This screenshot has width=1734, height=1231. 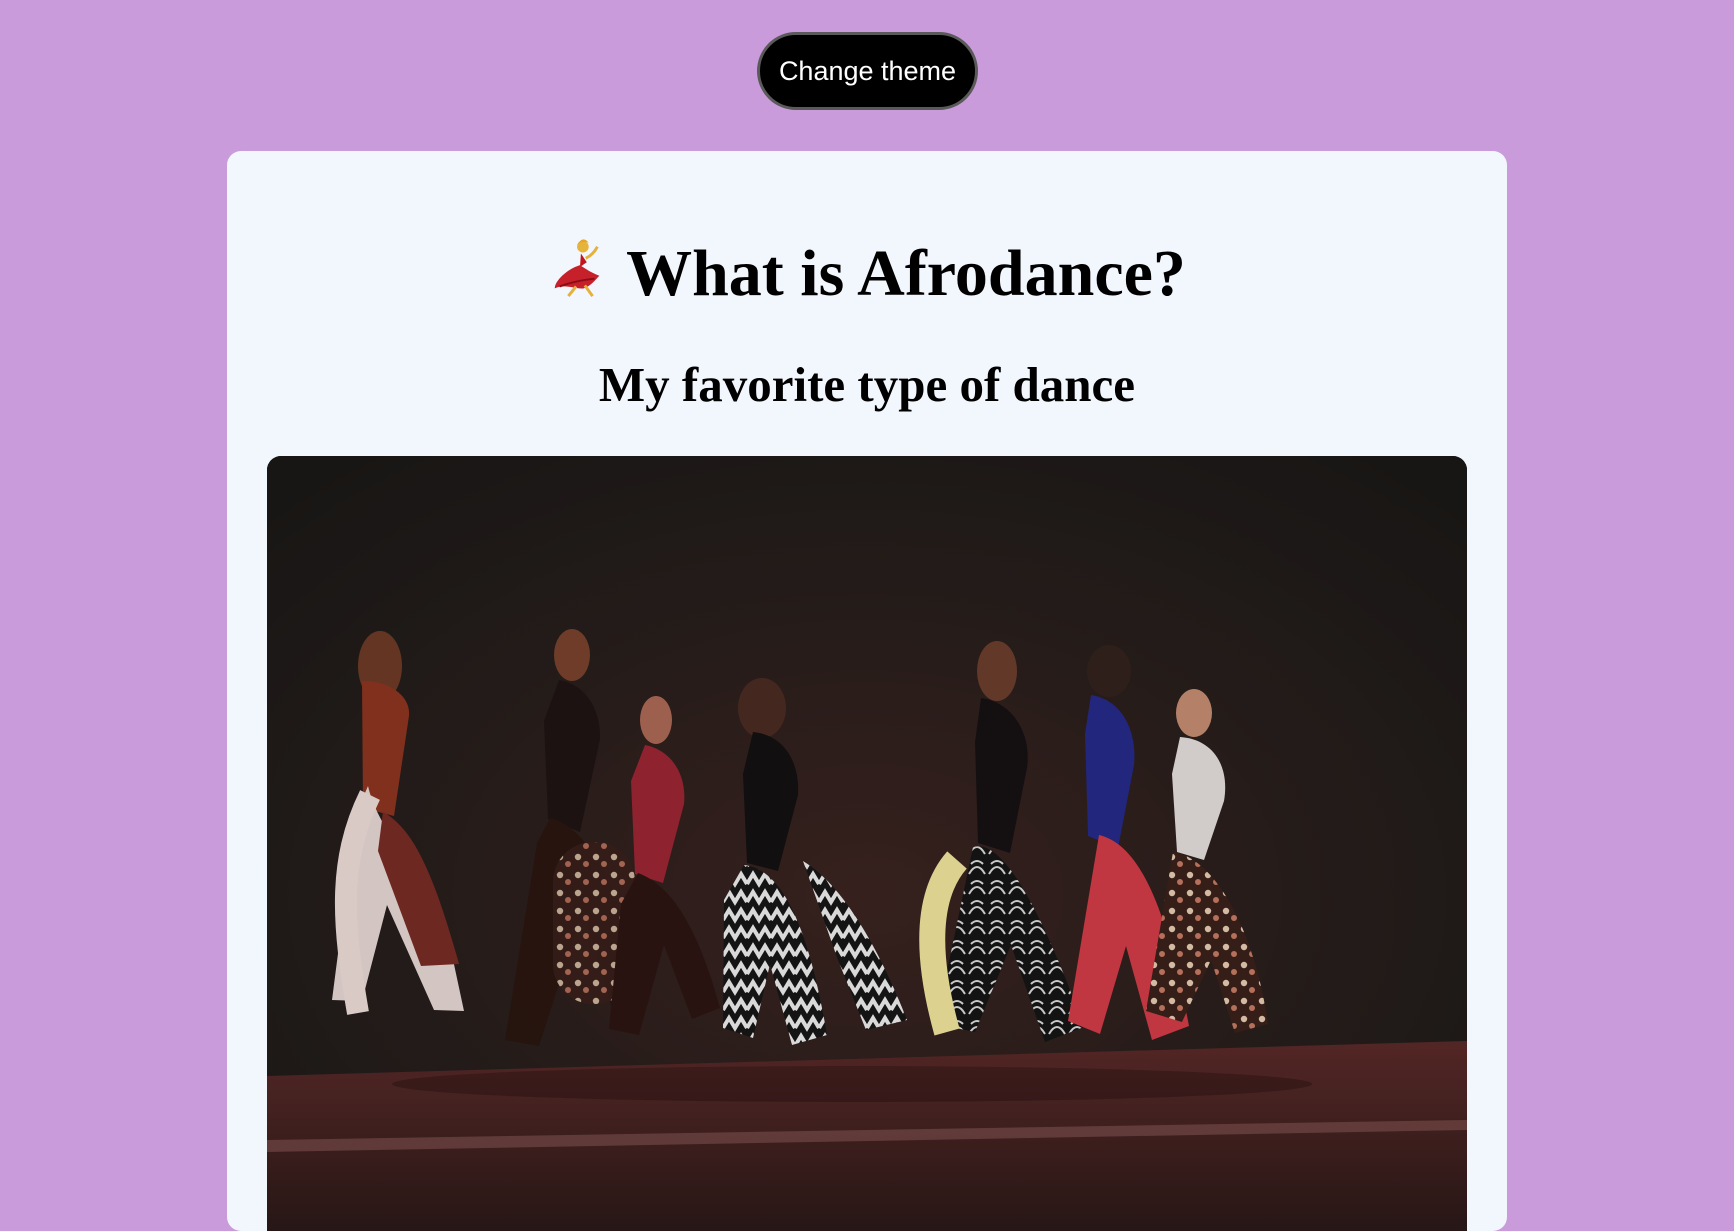 I want to click on change-theme-button: Change theme, so click(x=867, y=71).